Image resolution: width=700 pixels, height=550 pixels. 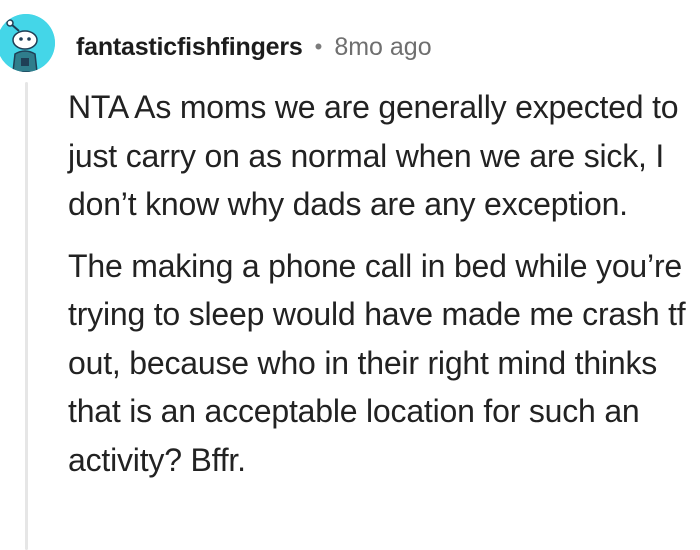 I want to click on timestamp: 8mo ago, so click(x=382, y=47).